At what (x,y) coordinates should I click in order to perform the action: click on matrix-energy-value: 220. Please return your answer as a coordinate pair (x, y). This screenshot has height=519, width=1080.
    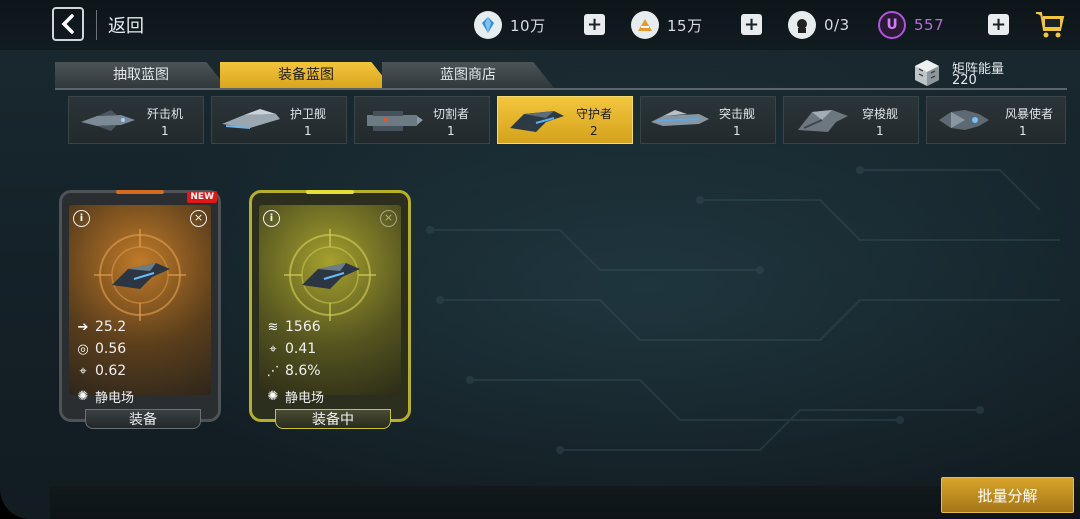
    Looking at the image, I should click on (964, 80).